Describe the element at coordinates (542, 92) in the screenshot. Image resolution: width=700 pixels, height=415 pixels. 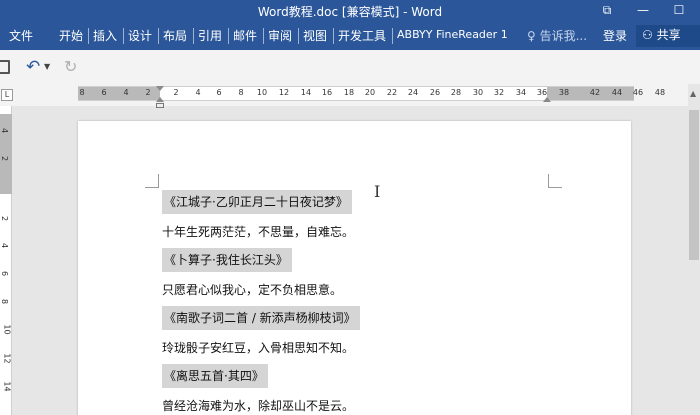
I see `ruler-tick-label: 36` at that location.